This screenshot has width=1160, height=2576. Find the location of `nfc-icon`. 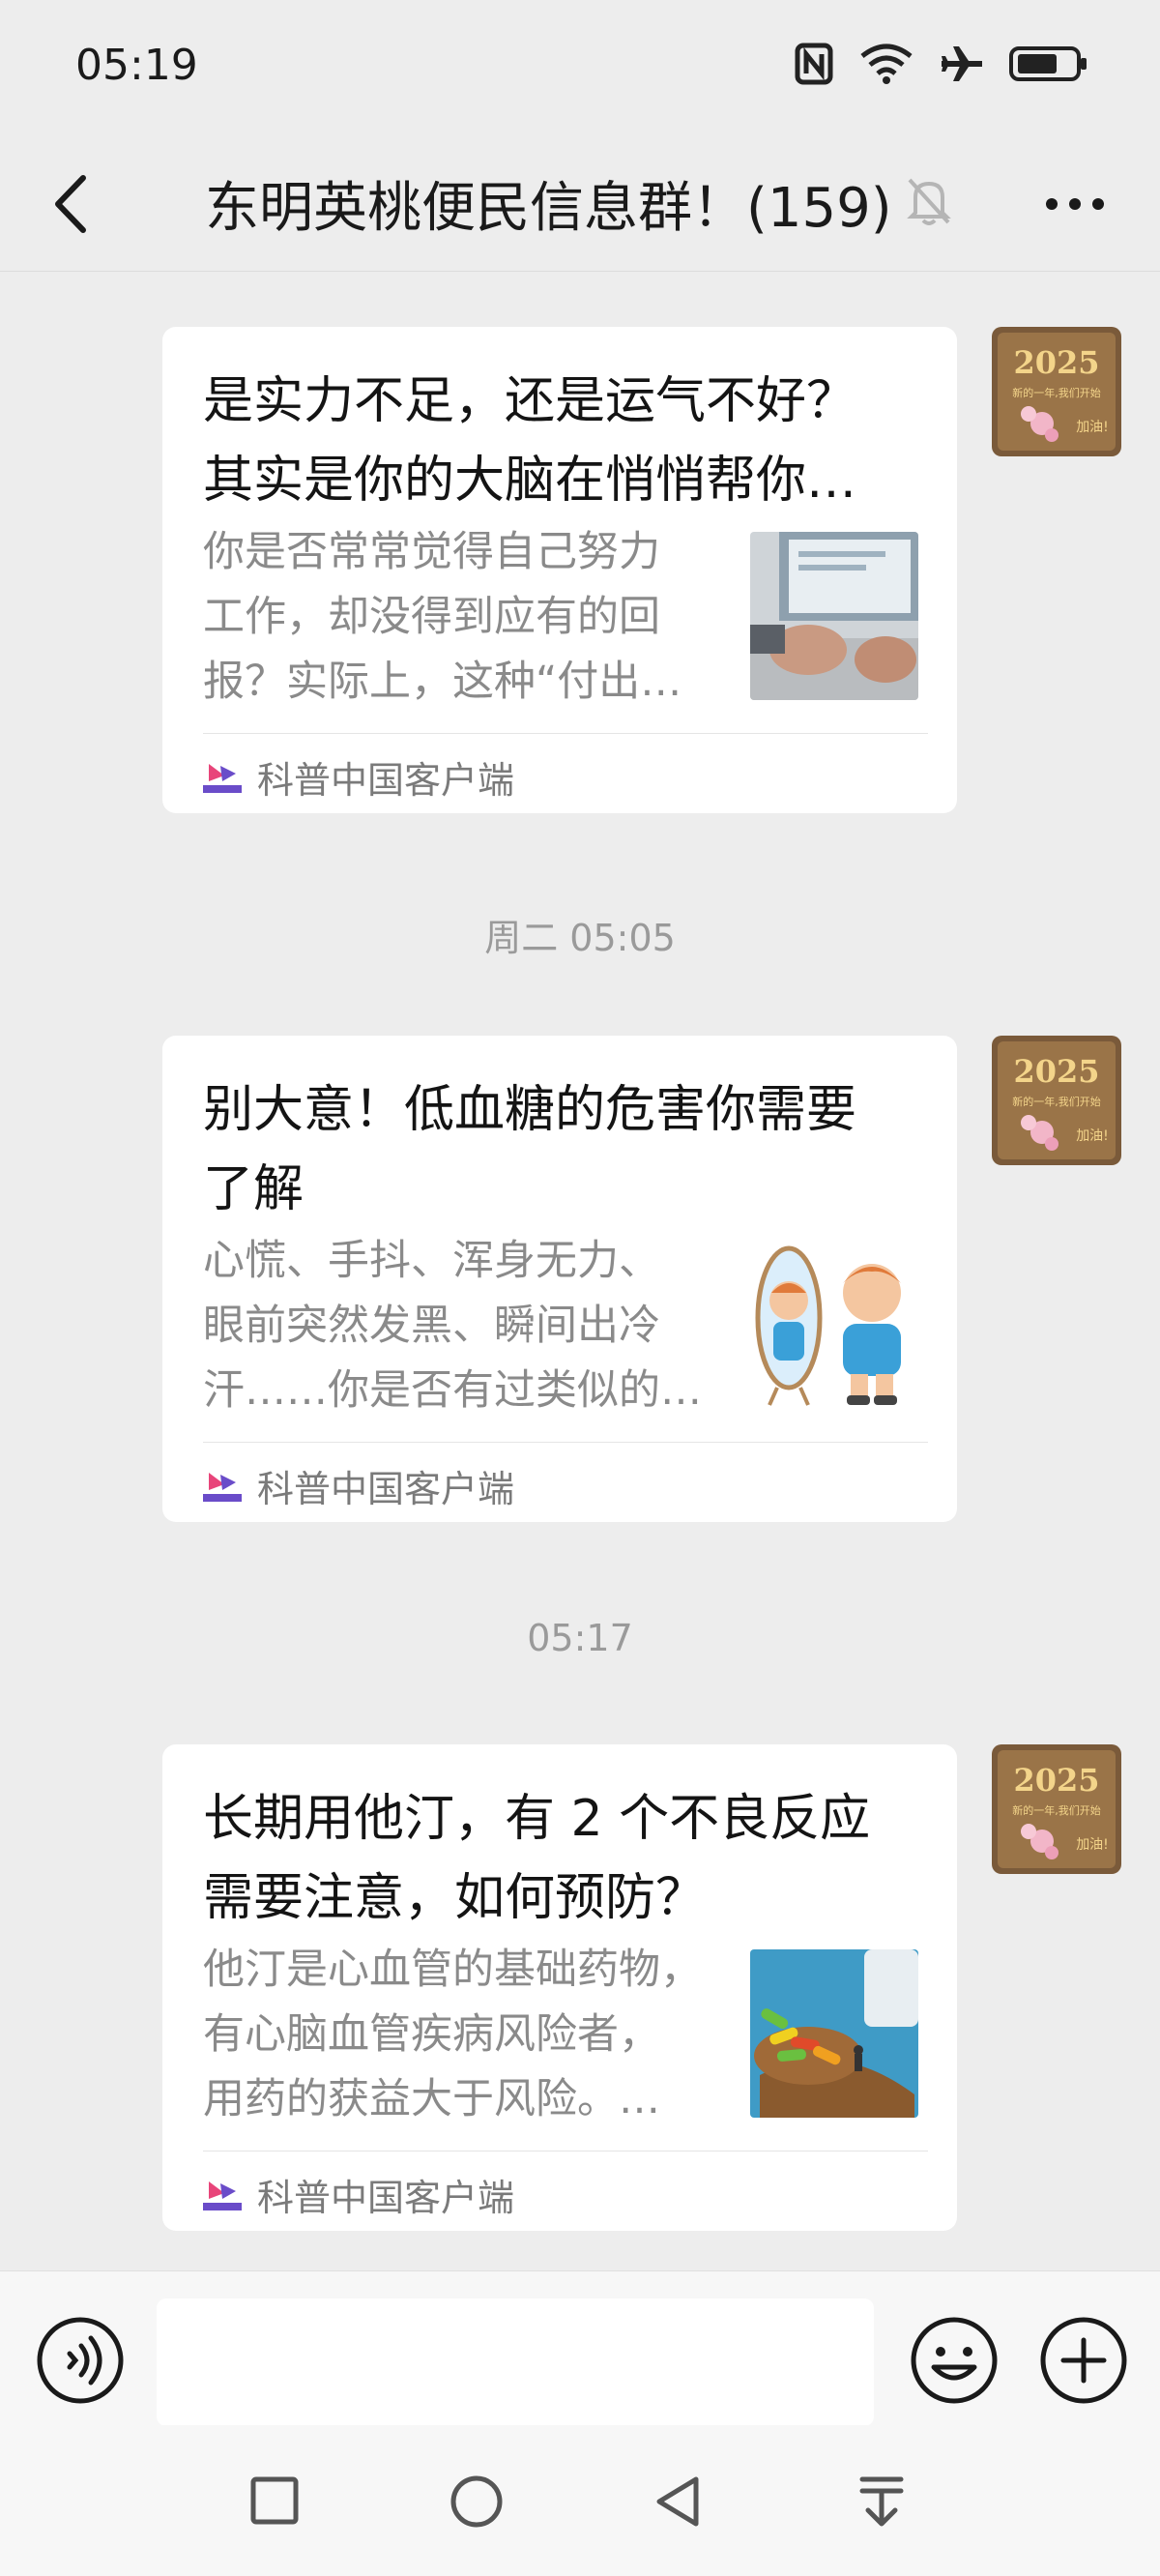

nfc-icon is located at coordinates (814, 64).